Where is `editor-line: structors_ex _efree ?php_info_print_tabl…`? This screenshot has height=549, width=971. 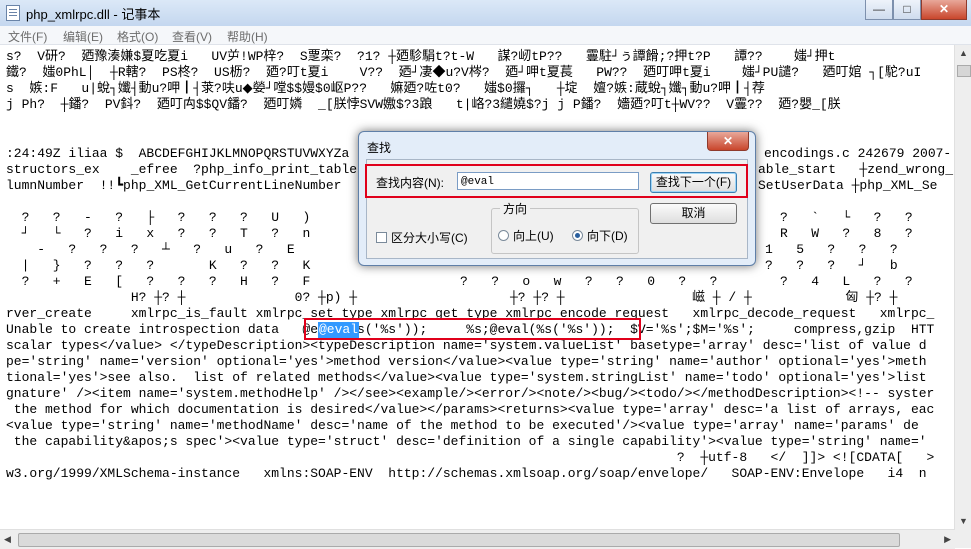 editor-line: structors_ex _efree ?php_info_print_tabl… is located at coordinates (182, 169).